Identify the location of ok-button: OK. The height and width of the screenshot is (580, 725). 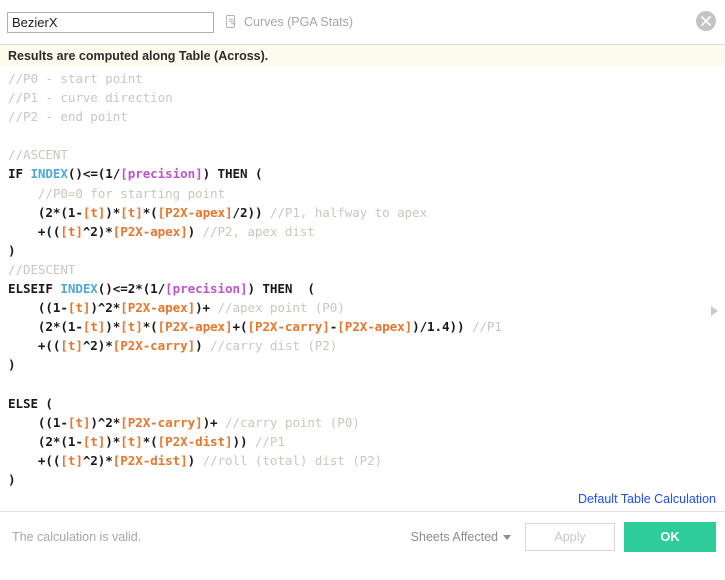
(670, 536).